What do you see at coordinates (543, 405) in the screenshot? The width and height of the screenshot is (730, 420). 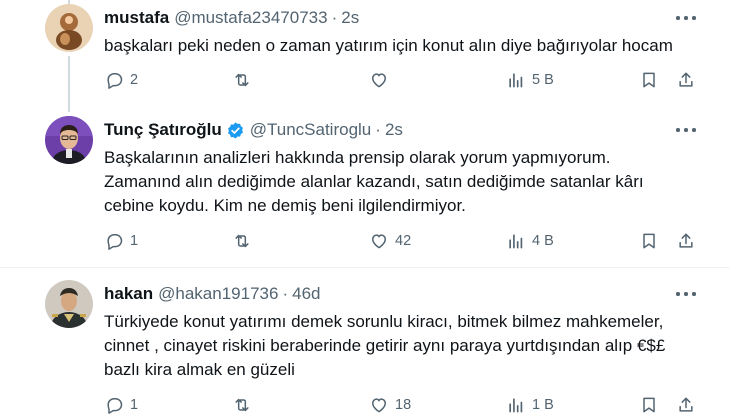 I see `views-count: 1 B` at bounding box center [543, 405].